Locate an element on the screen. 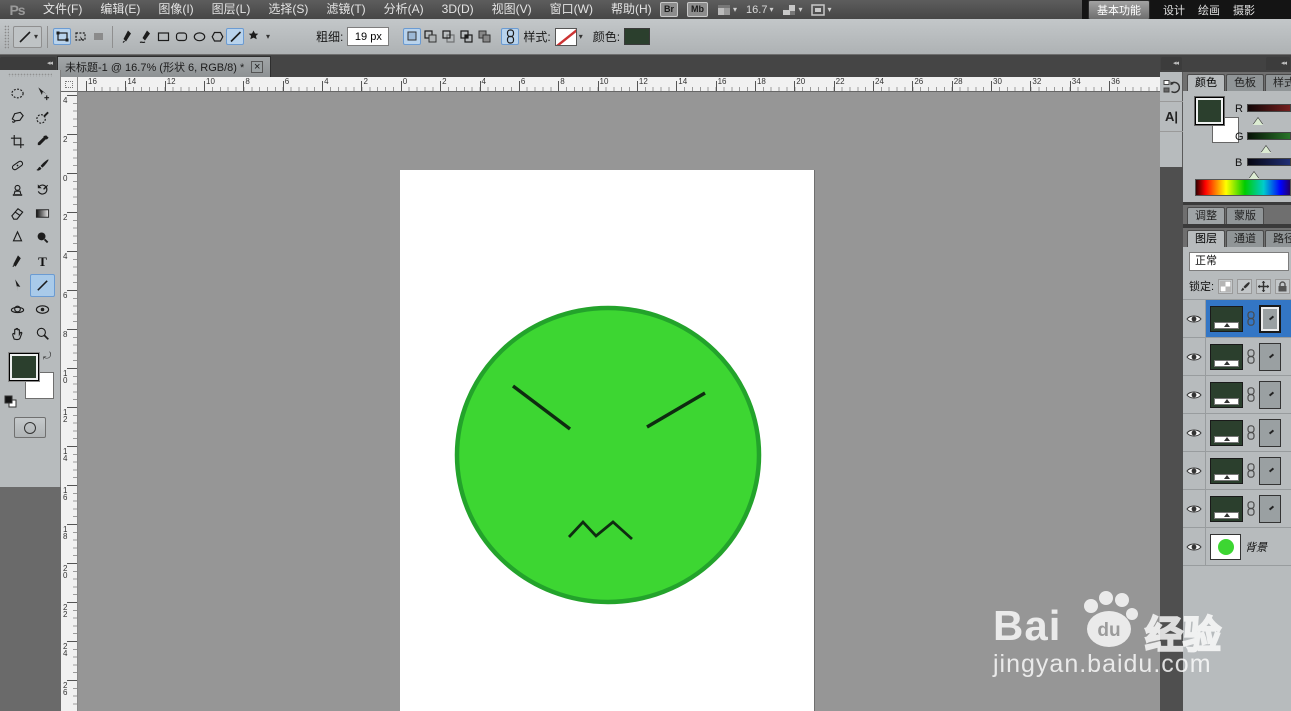 The width and height of the screenshot is (1291, 711). green-slider-thumb is located at coordinates (1266, 147).